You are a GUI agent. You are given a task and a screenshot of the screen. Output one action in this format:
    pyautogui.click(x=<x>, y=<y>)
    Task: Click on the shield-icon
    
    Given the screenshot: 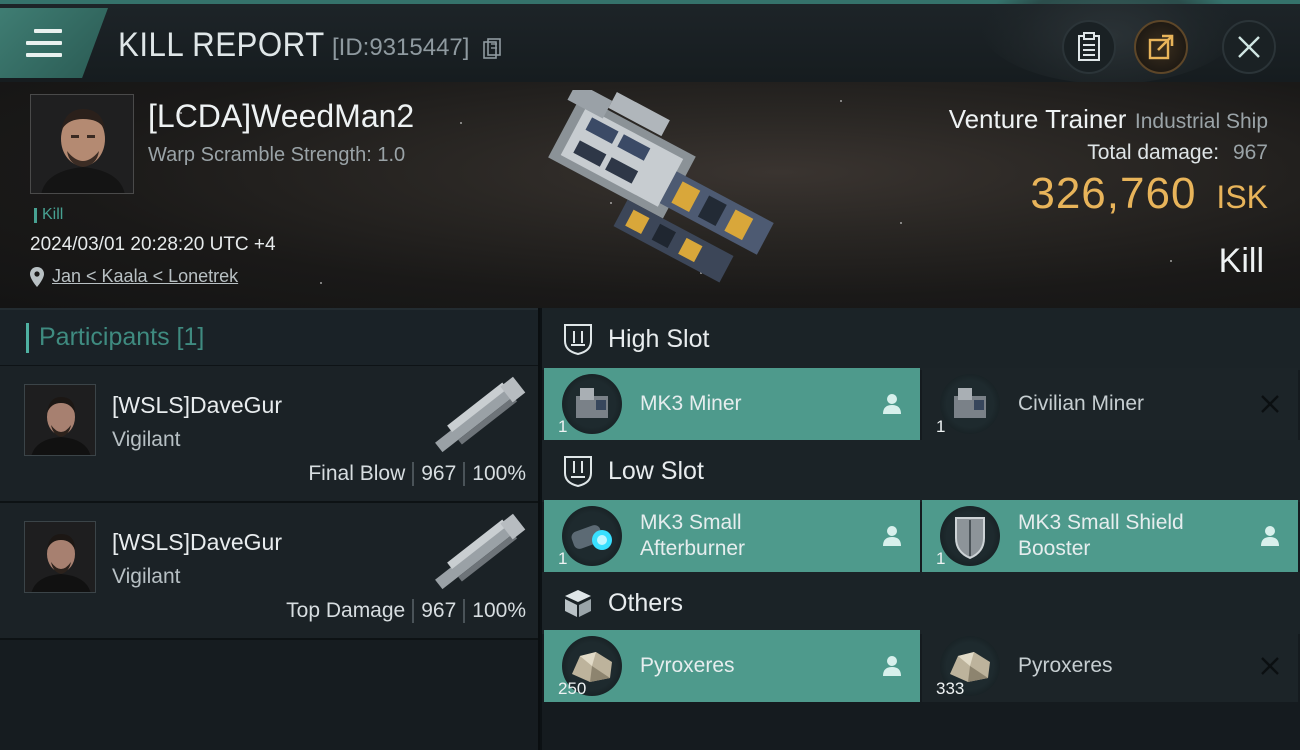 What is the action you would take?
    pyautogui.click(x=970, y=536)
    